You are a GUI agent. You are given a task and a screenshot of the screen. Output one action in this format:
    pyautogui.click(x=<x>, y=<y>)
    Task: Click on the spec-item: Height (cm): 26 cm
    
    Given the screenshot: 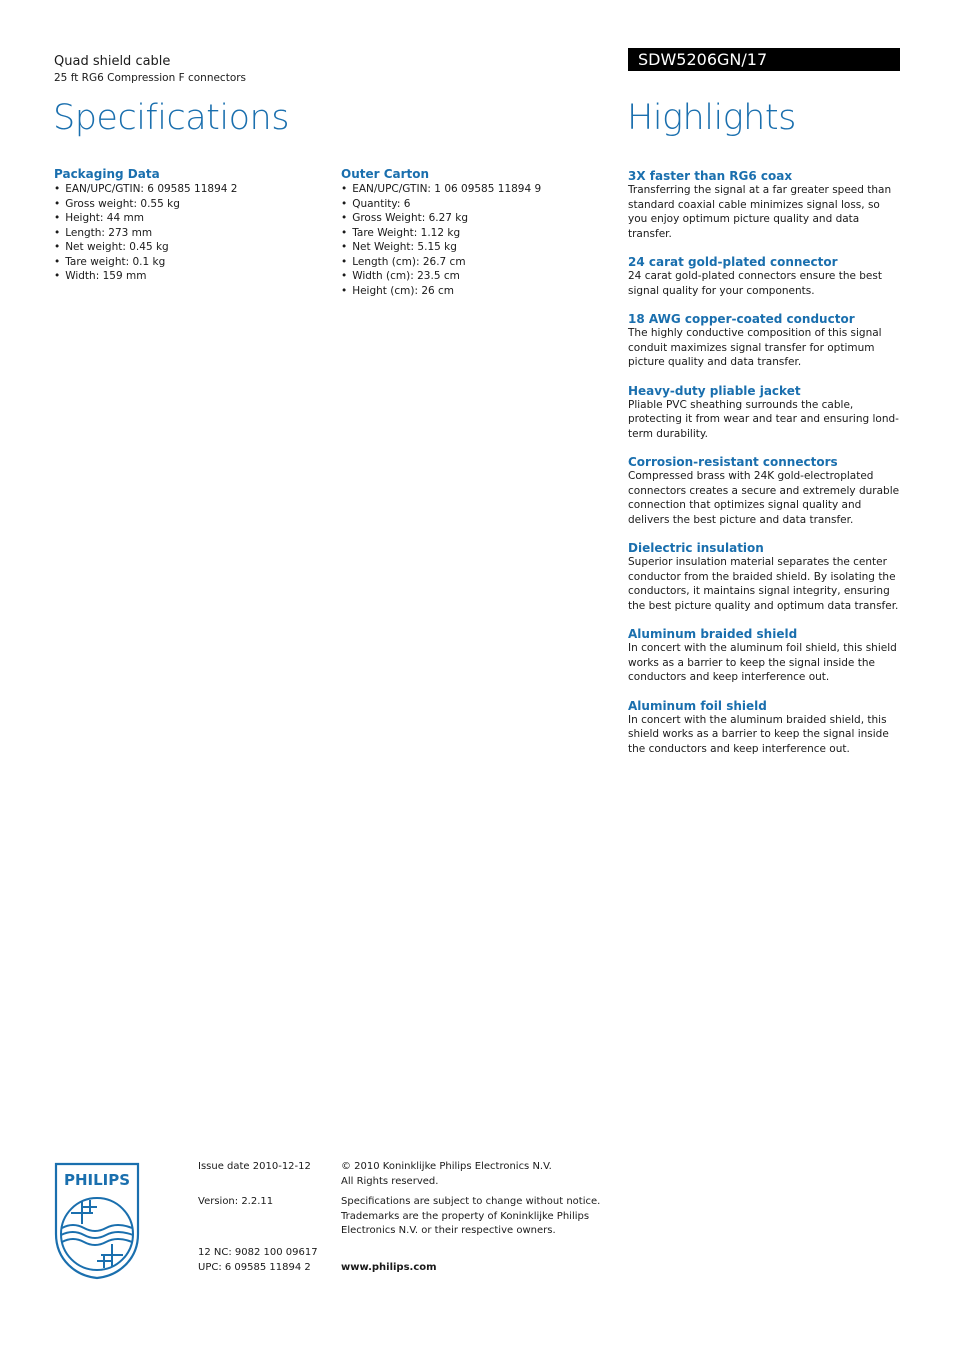 What is the action you would take?
    pyautogui.click(x=476, y=291)
    